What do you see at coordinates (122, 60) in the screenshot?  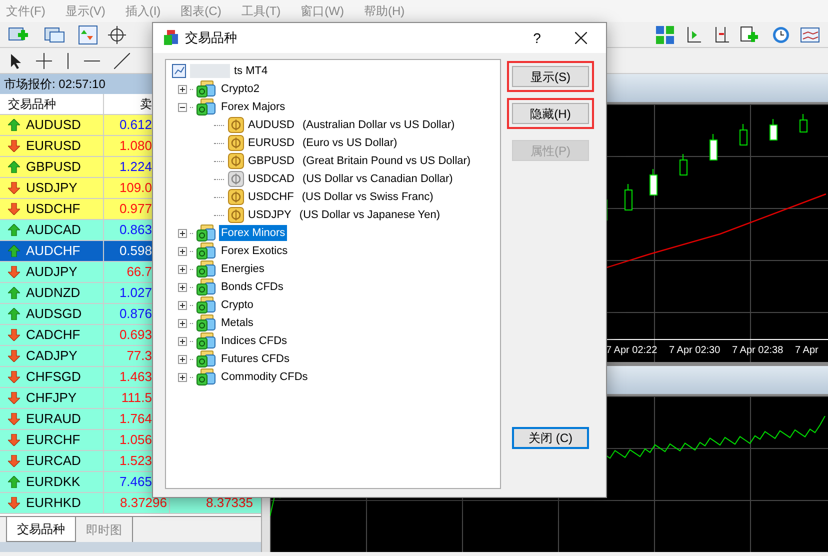 I see `trend-line-icon` at bounding box center [122, 60].